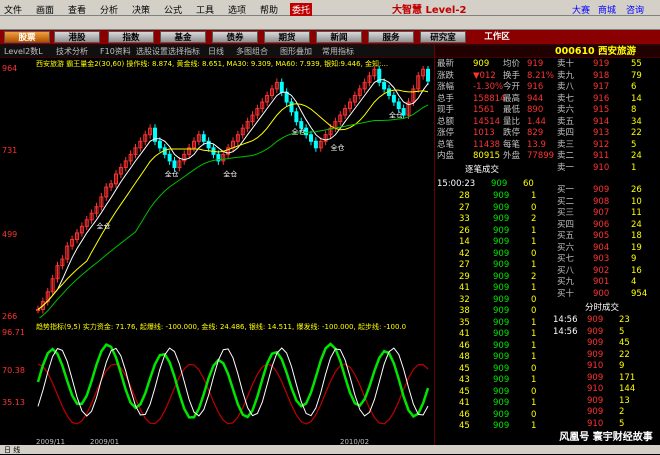 This screenshot has height=455, width=660. What do you see at coordinates (581, 9) in the screenshot?
I see `menu-contest: 大赛` at bounding box center [581, 9].